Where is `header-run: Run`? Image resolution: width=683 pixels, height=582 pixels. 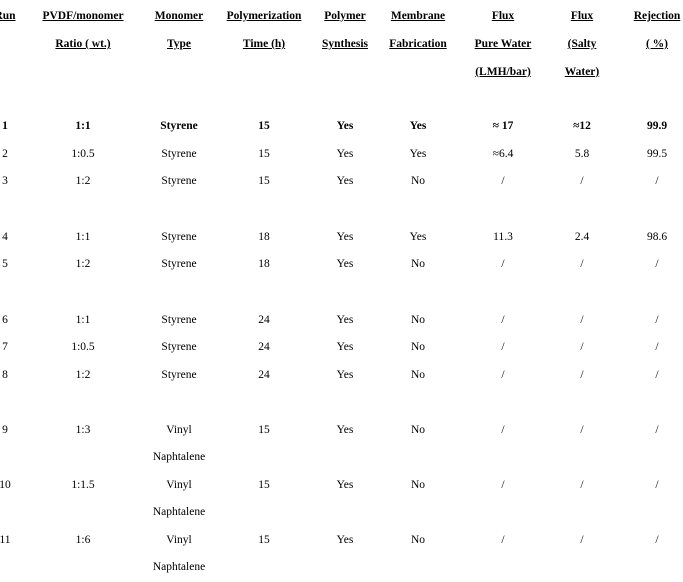
header-run: Run is located at coordinates (8, 16).